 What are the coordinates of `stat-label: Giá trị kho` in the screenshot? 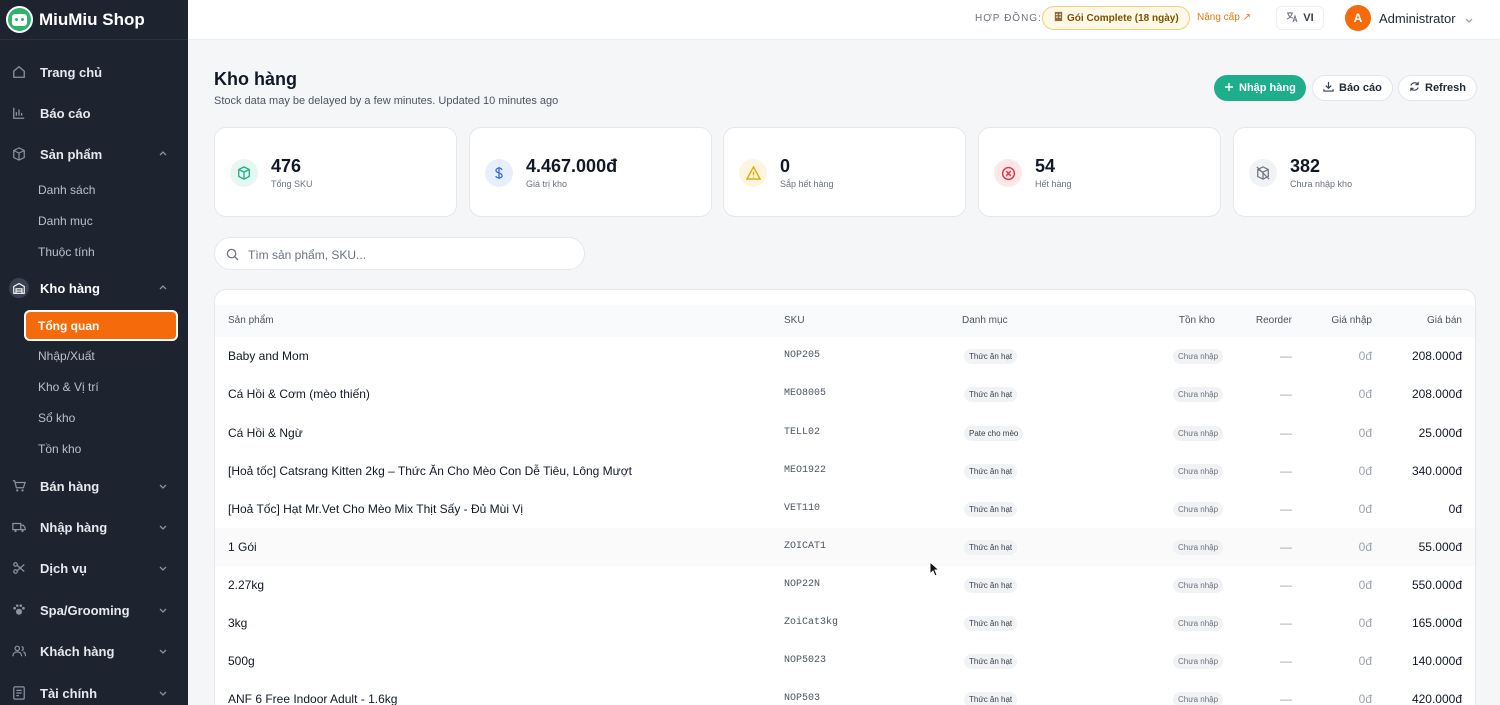 It's located at (547, 184).